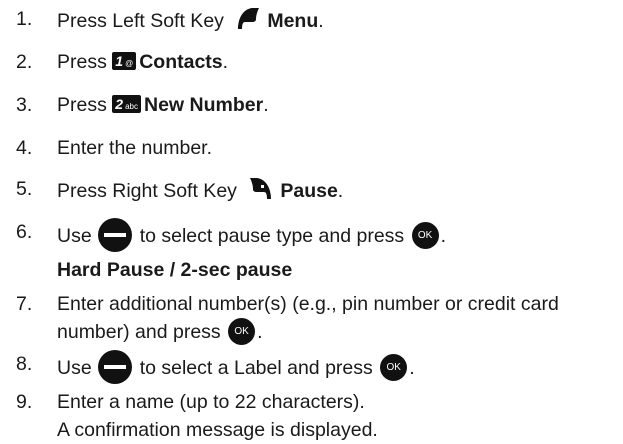 This screenshot has width=623, height=444. What do you see at coordinates (24, 189) in the screenshot?
I see `step-number: 5.` at bounding box center [24, 189].